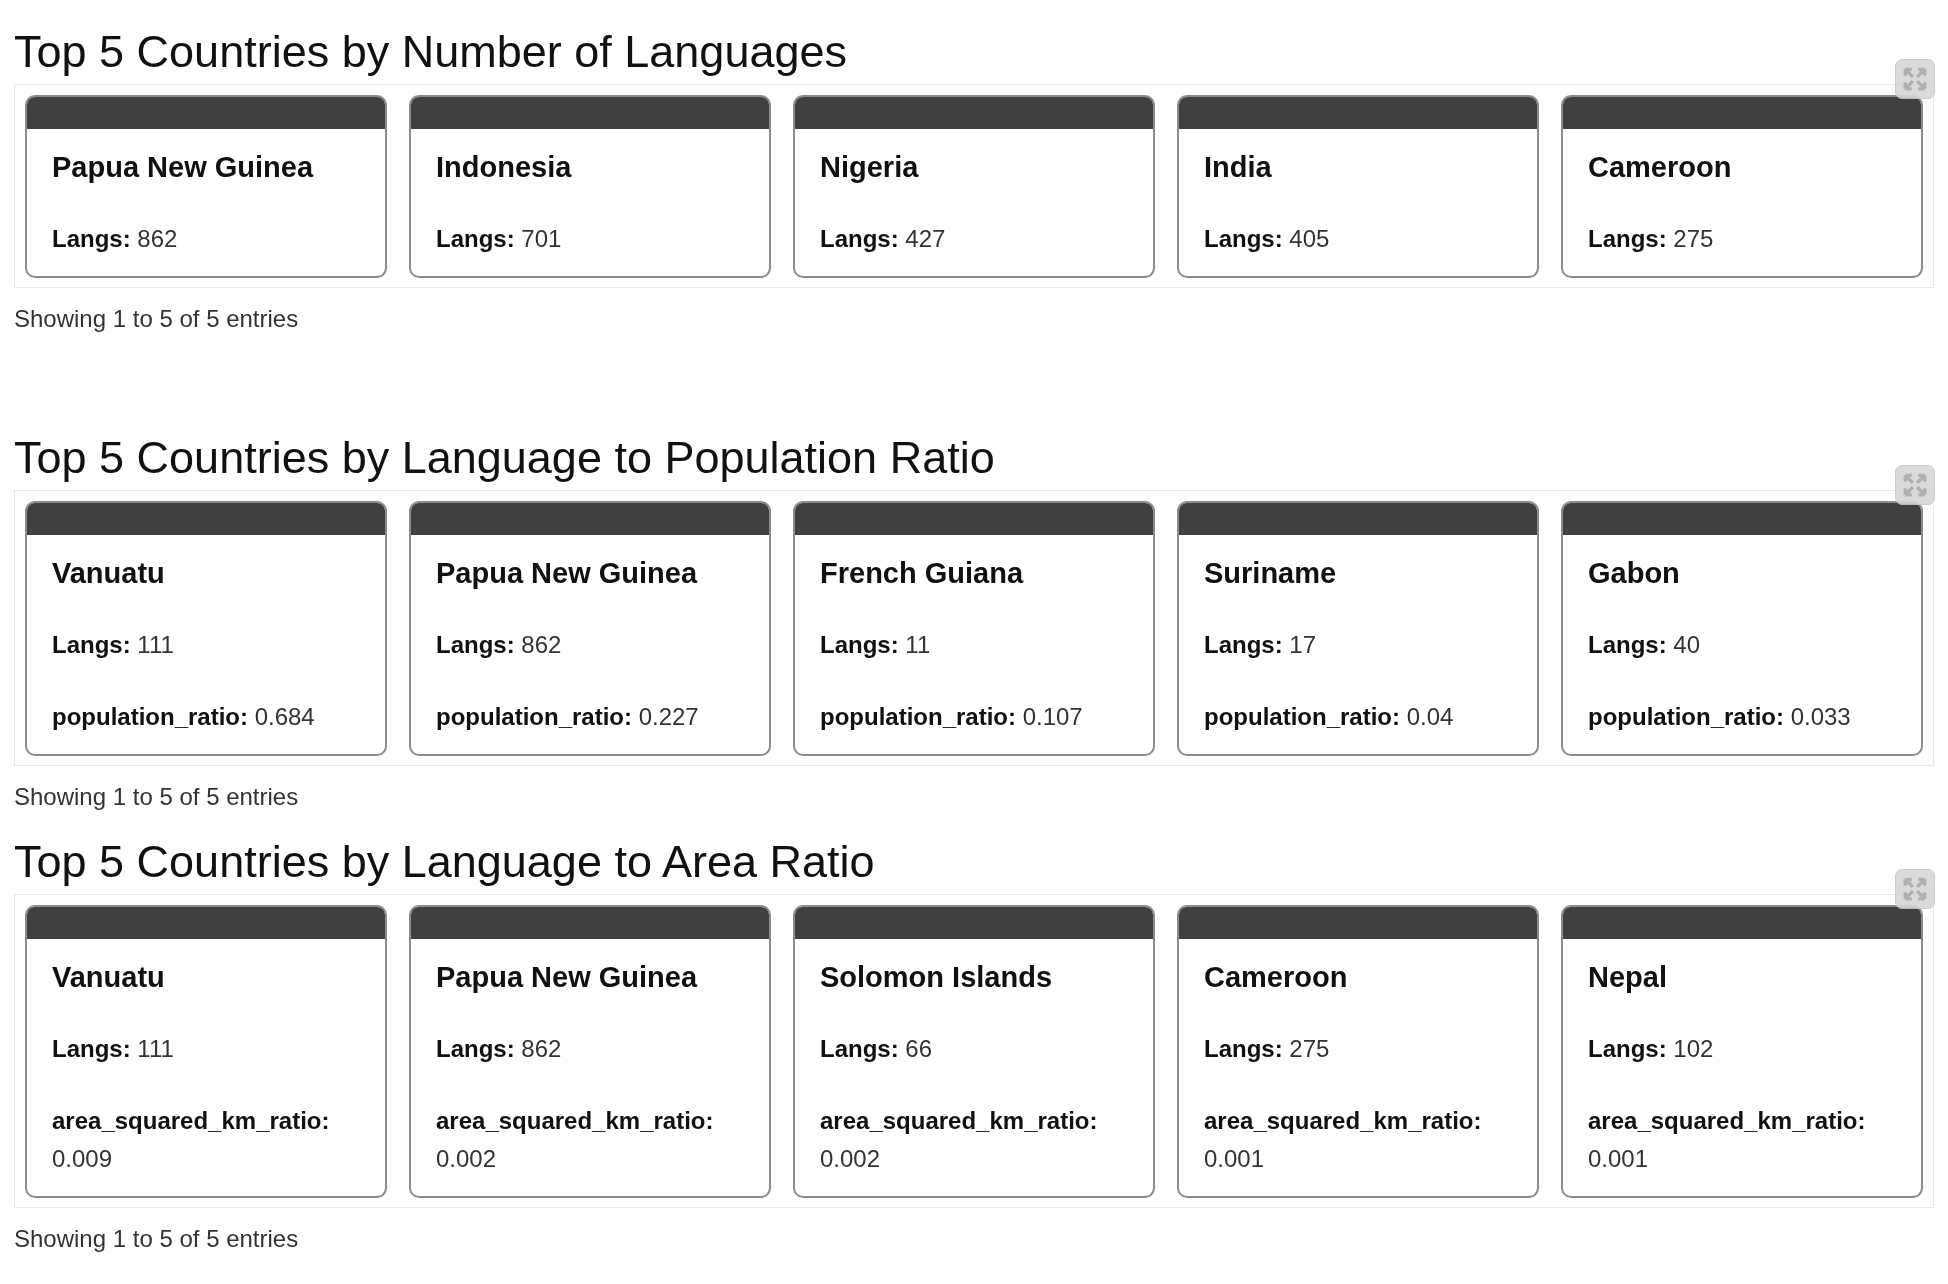  I want to click on country-name: Nepal, so click(1628, 977).